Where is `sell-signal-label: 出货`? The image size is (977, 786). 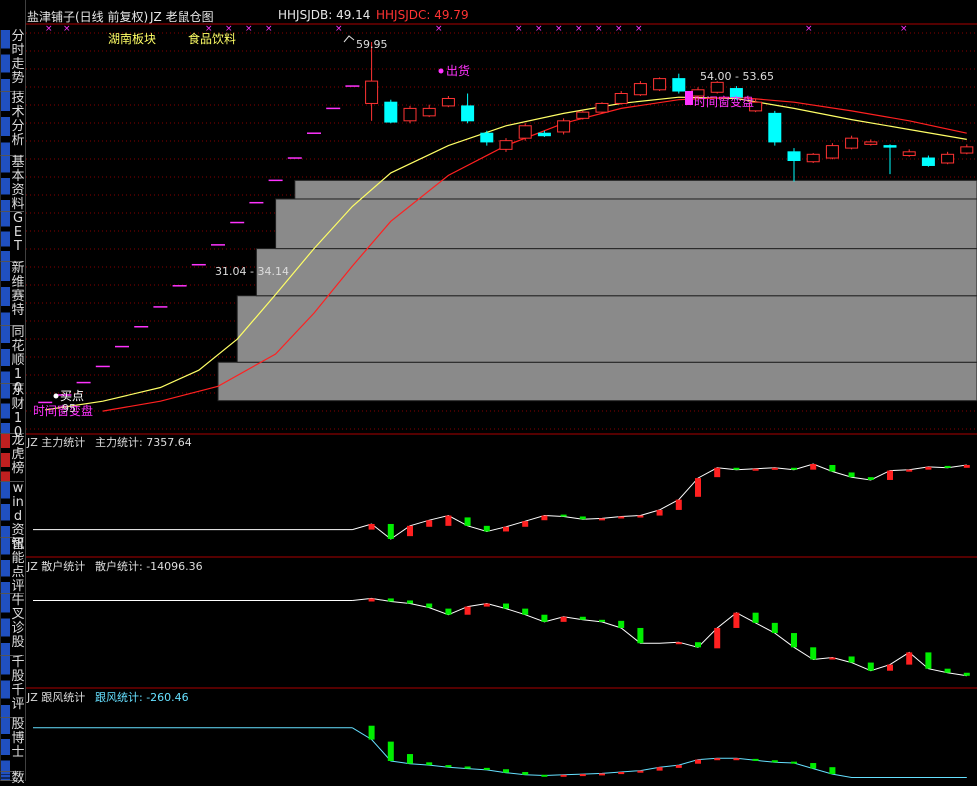 sell-signal-label: 出货 is located at coordinates (458, 70).